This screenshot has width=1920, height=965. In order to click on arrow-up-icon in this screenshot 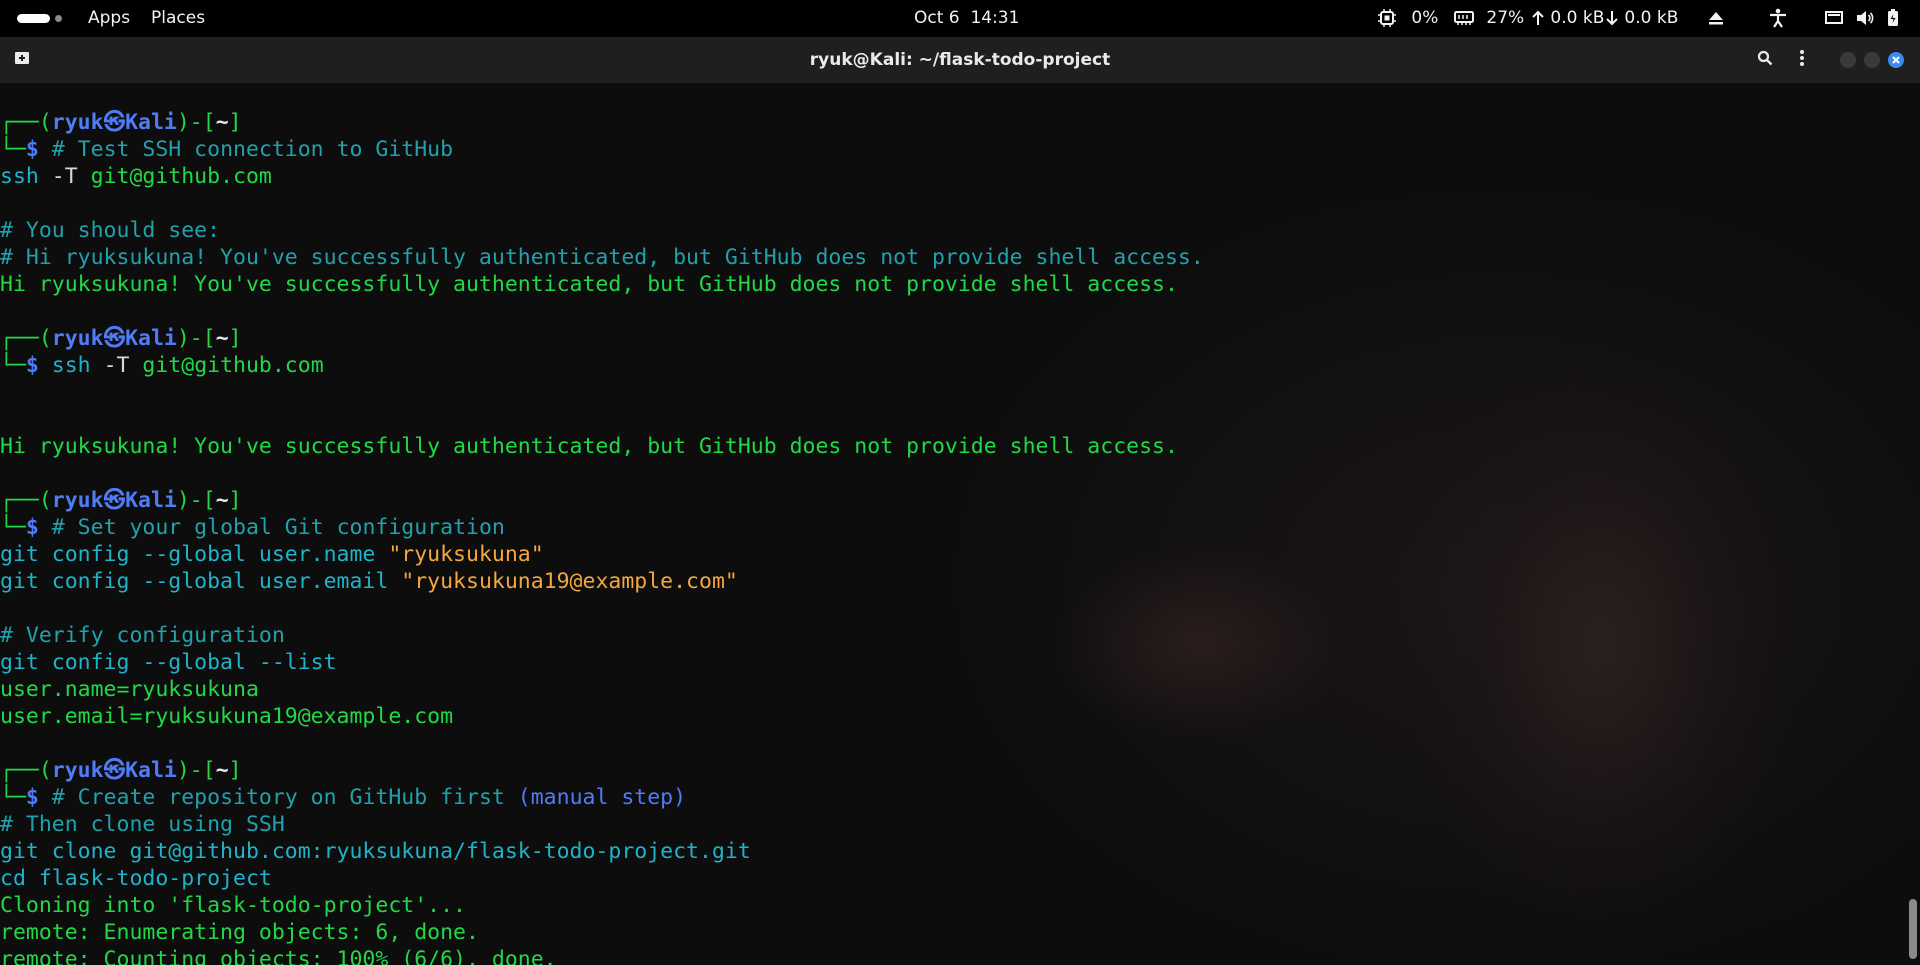, I will do `click(1538, 17)`.